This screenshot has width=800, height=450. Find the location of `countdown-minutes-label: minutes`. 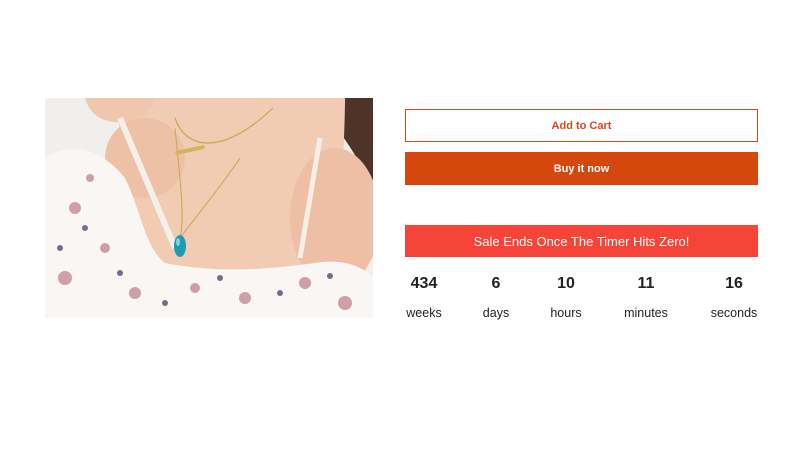

countdown-minutes-label: minutes is located at coordinates (646, 313).